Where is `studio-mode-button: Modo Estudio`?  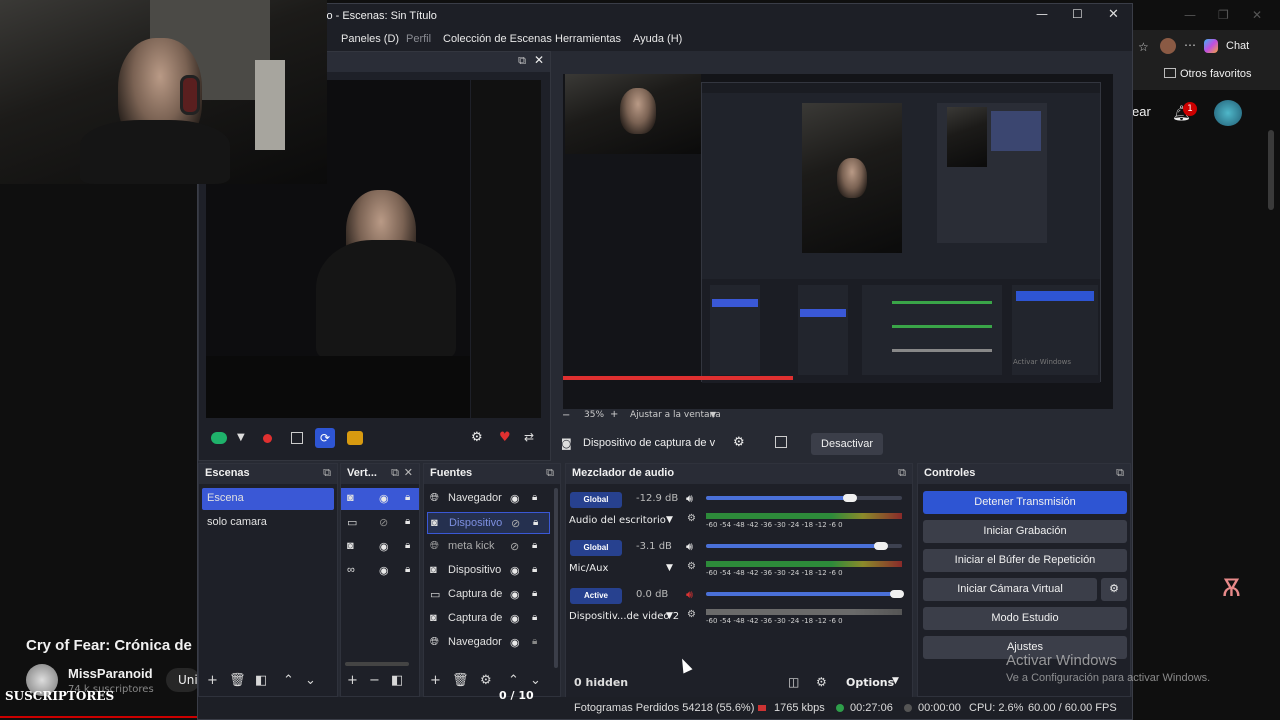 studio-mode-button: Modo Estudio is located at coordinates (1025, 618).